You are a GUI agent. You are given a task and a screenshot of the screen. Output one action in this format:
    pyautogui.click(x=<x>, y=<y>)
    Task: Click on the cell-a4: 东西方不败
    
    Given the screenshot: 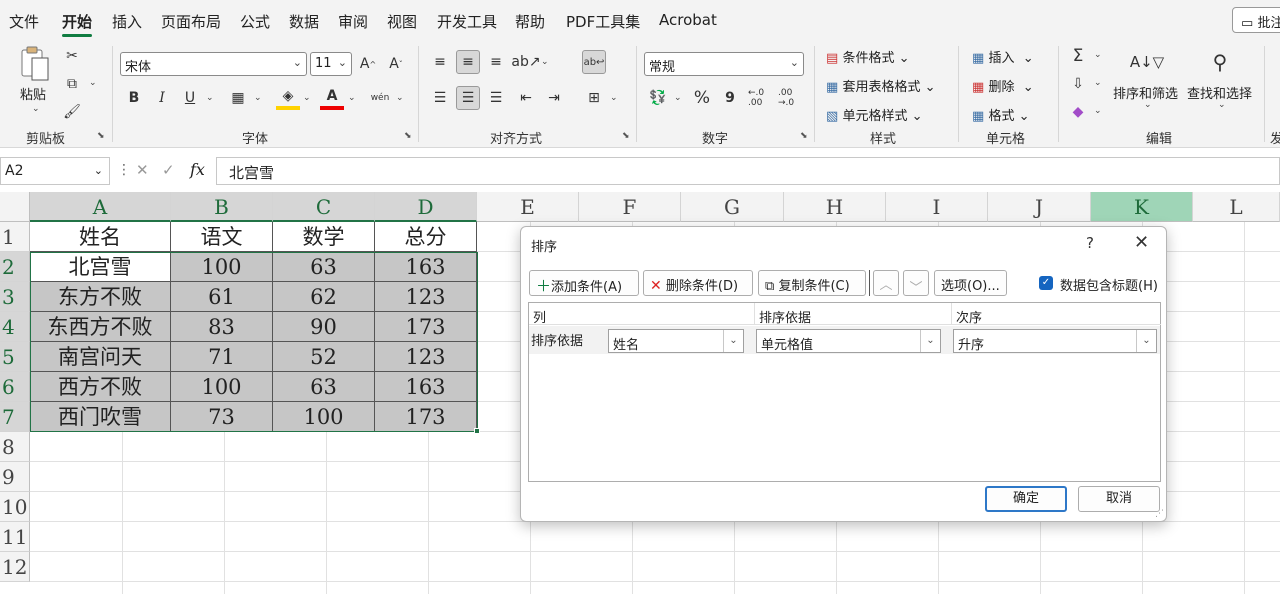 What is the action you would take?
    pyautogui.click(x=100, y=327)
    